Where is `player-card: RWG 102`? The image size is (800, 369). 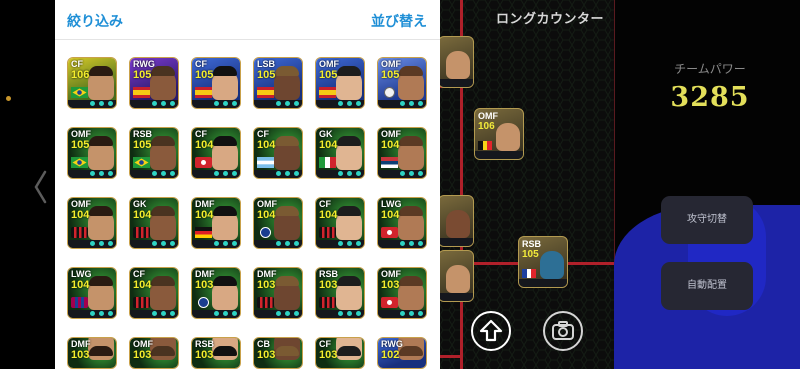
player-card: RWG 102 is located at coordinates (402, 353).